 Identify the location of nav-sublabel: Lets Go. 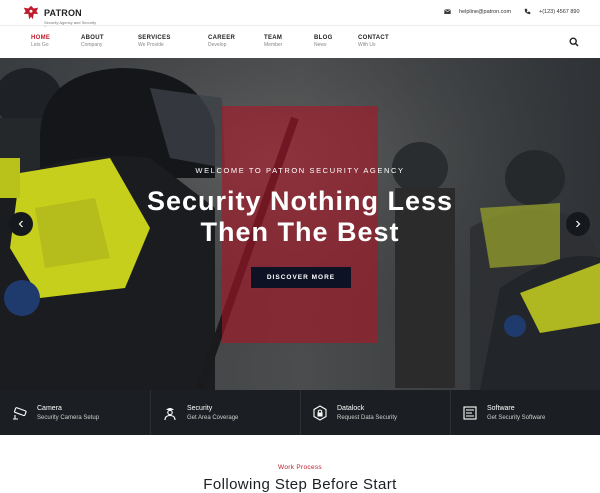
(40, 45).